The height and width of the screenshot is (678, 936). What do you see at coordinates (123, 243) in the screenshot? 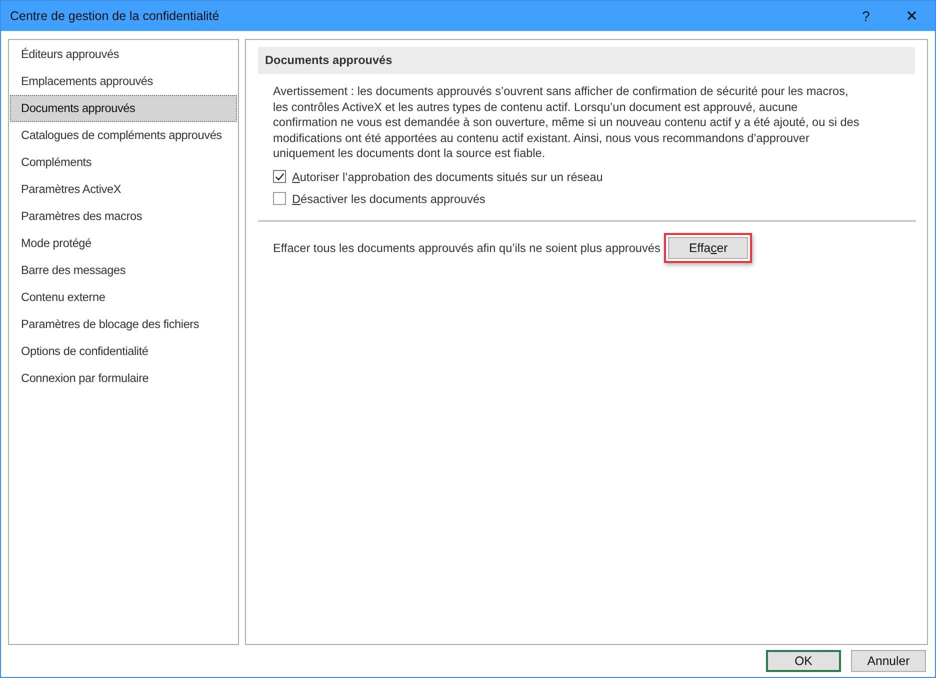
I see `sidebar-item: Mode protégé` at bounding box center [123, 243].